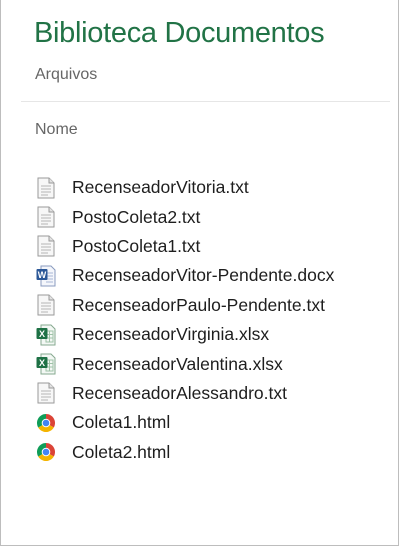 The image size is (399, 547). What do you see at coordinates (136, 216) in the screenshot?
I see `file-name: PostoColeta2.txt` at bounding box center [136, 216].